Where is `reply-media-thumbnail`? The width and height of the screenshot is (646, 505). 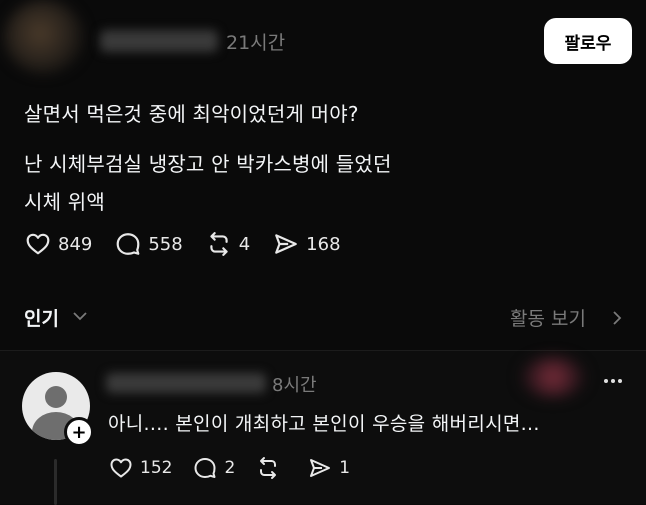
reply-media-thumbnail is located at coordinates (553, 377).